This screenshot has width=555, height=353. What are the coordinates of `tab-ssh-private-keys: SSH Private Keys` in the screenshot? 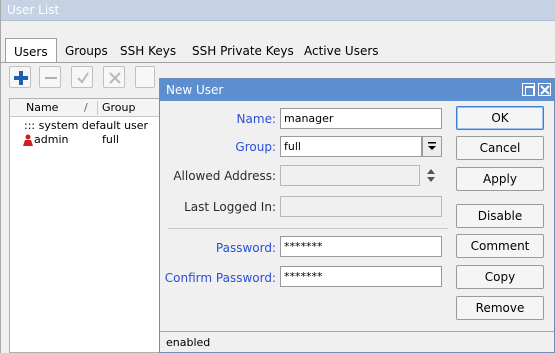 It's located at (243, 51).